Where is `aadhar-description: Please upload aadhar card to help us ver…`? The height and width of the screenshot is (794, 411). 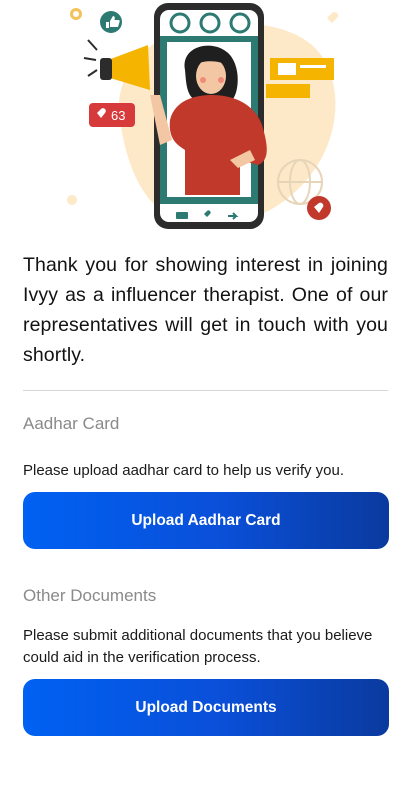 aadhar-description: Please upload aadhar card to help us ver… is located at coordinates (184, 470).